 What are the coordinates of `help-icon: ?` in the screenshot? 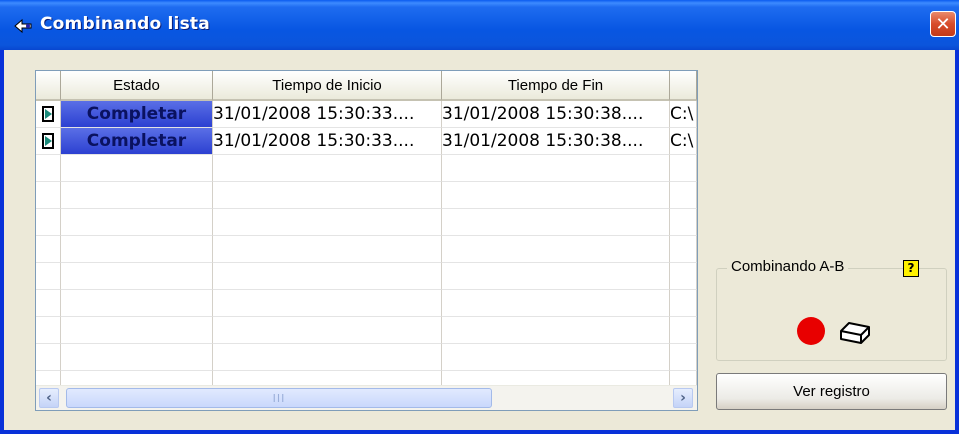 It's located at (911, 268).